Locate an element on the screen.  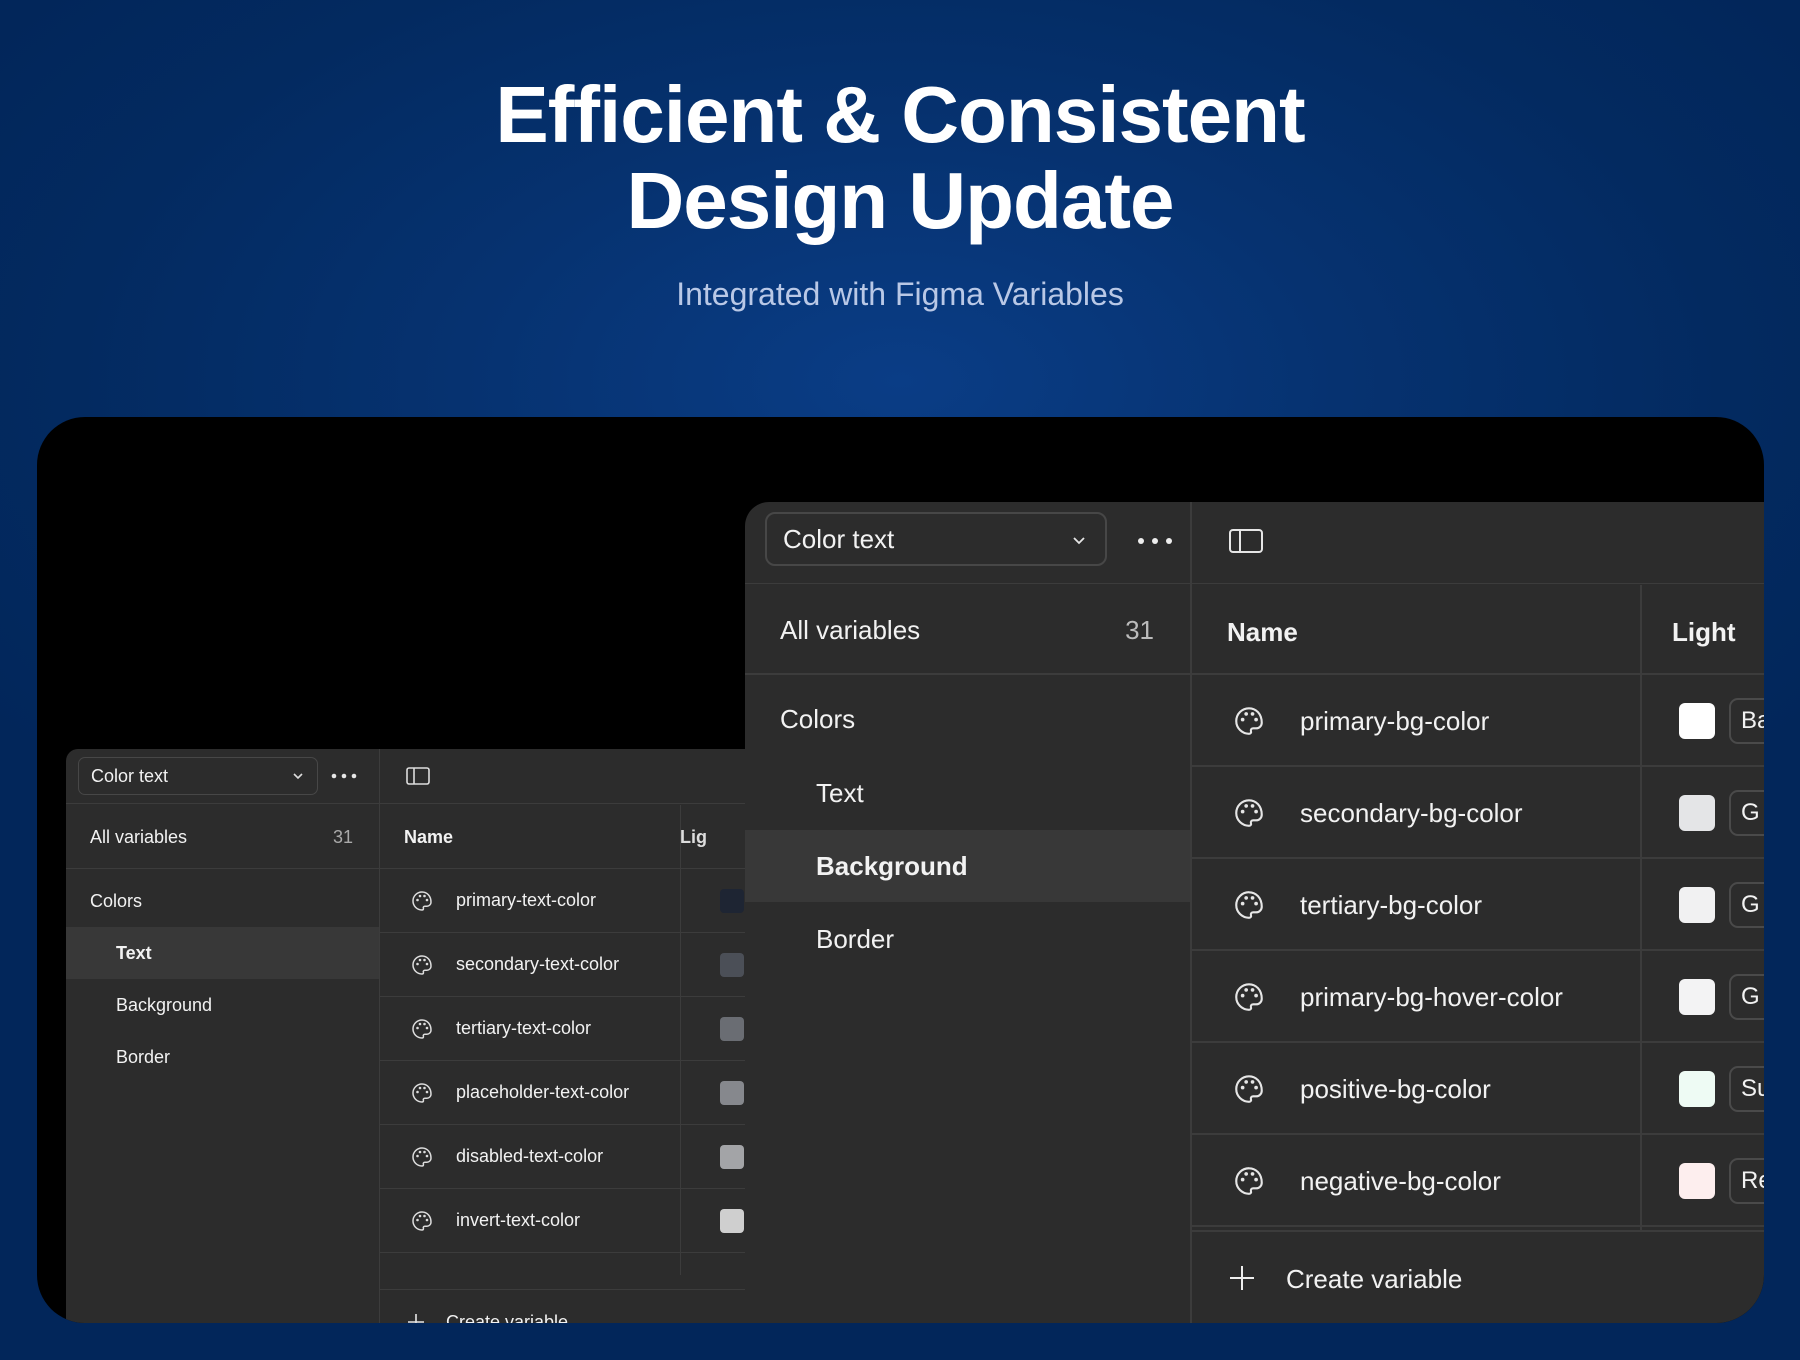
table-row: primary-text-color is located at coordinates (583, 901).